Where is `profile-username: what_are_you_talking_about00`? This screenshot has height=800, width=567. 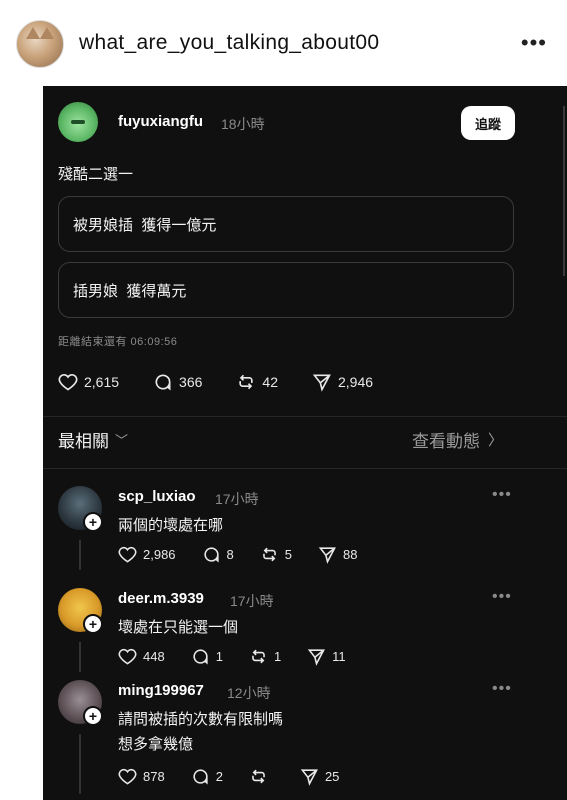 profile-username: what_are_you_talking_about00 is located at coordinates (229, 43).